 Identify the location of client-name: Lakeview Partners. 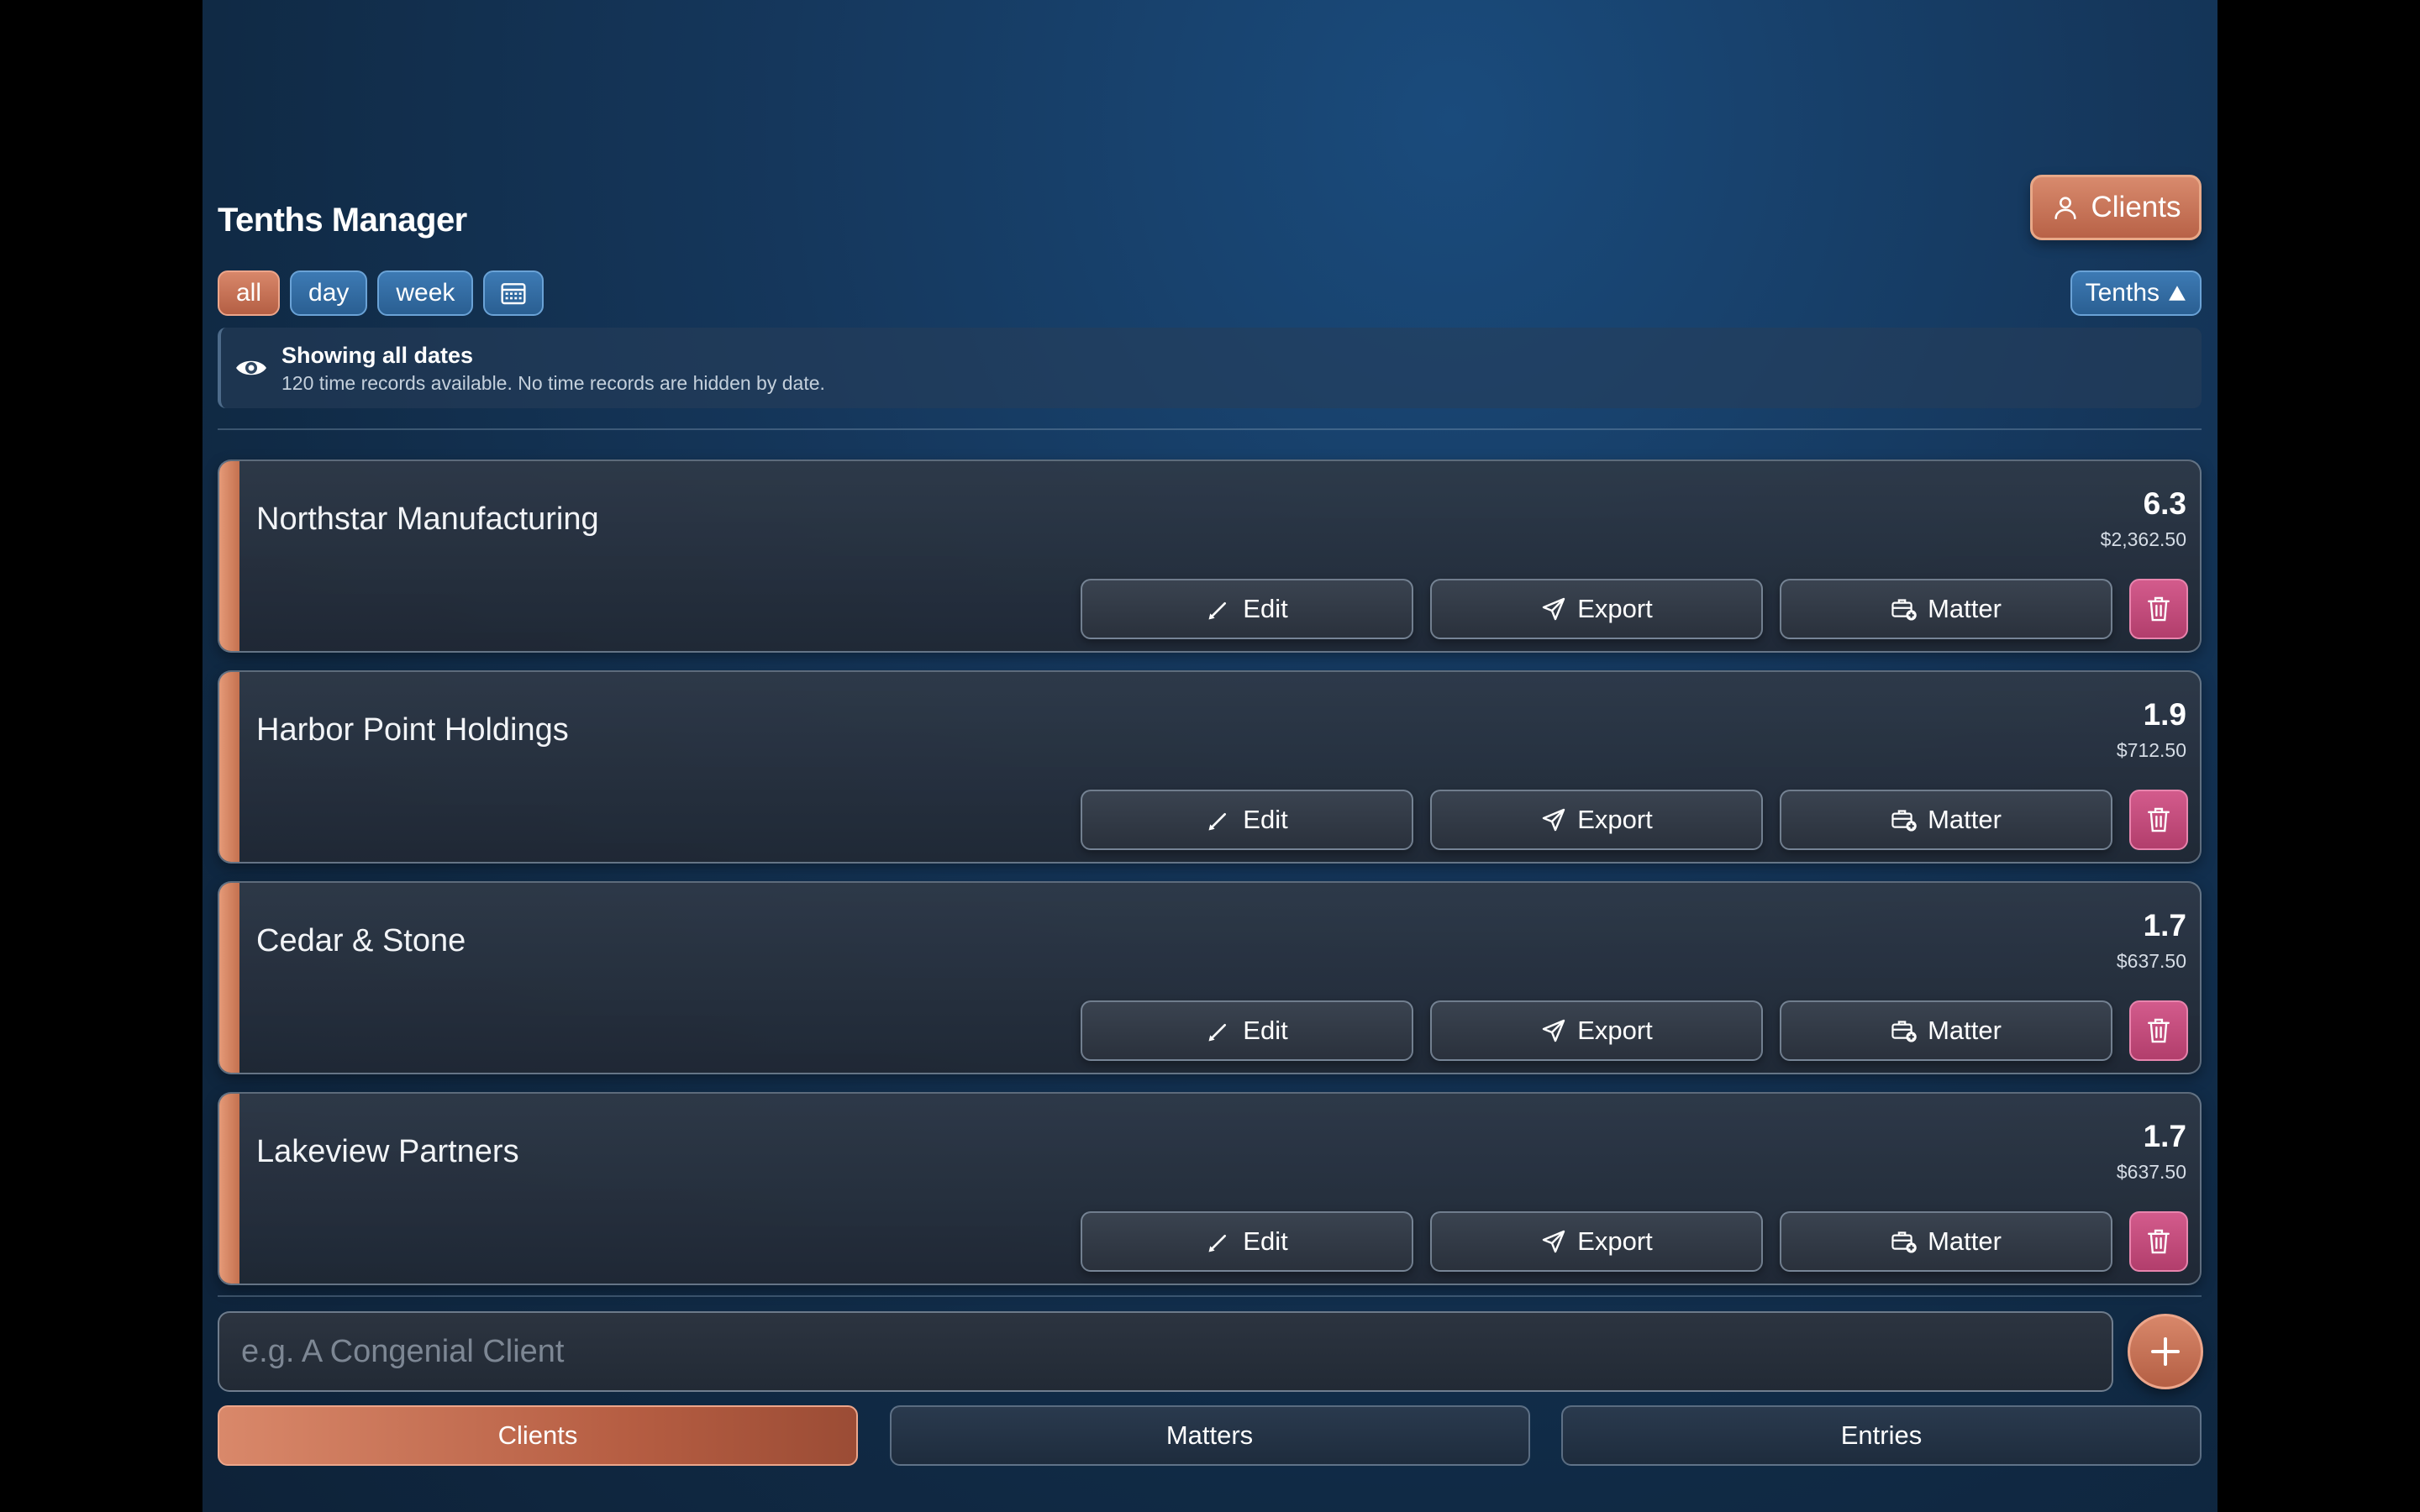
(387, 1151).